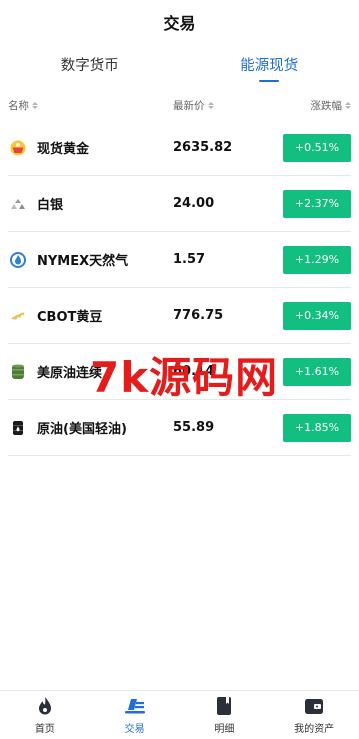  Describe the element at coordinates (224, 729) in the screenshot. I see `tabbar-label: 明细` at that location.